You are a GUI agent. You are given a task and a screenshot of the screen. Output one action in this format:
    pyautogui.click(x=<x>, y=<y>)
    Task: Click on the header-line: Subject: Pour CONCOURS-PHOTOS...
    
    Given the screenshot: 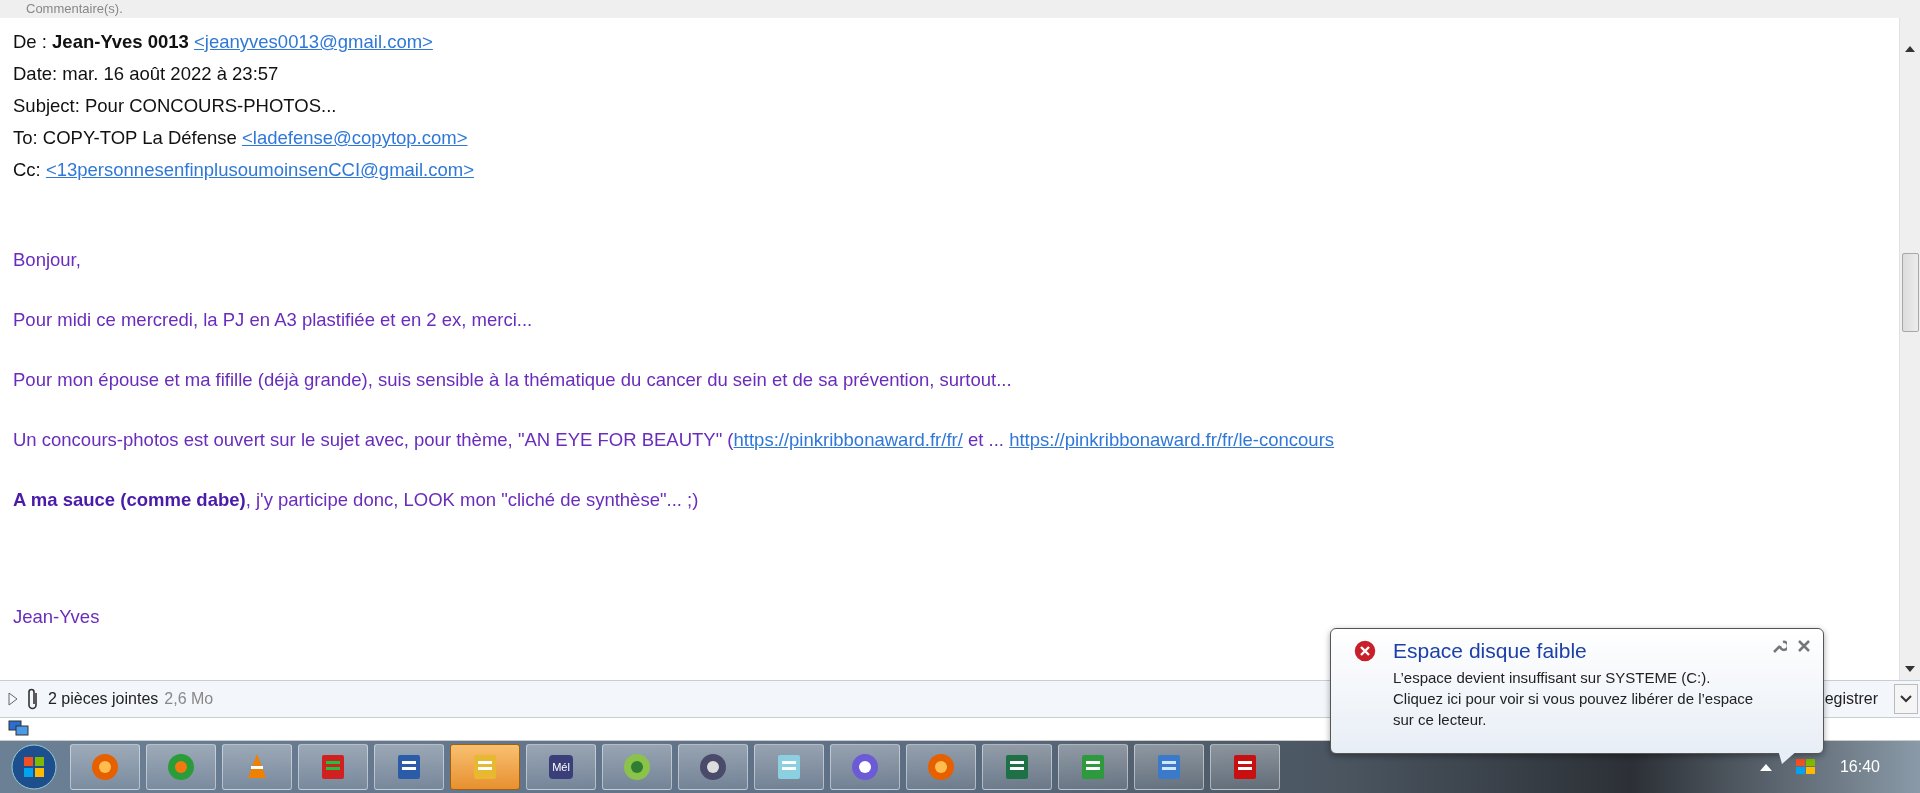 What is the action you would take?
    pyautogui.click(x=175, y=106)
    